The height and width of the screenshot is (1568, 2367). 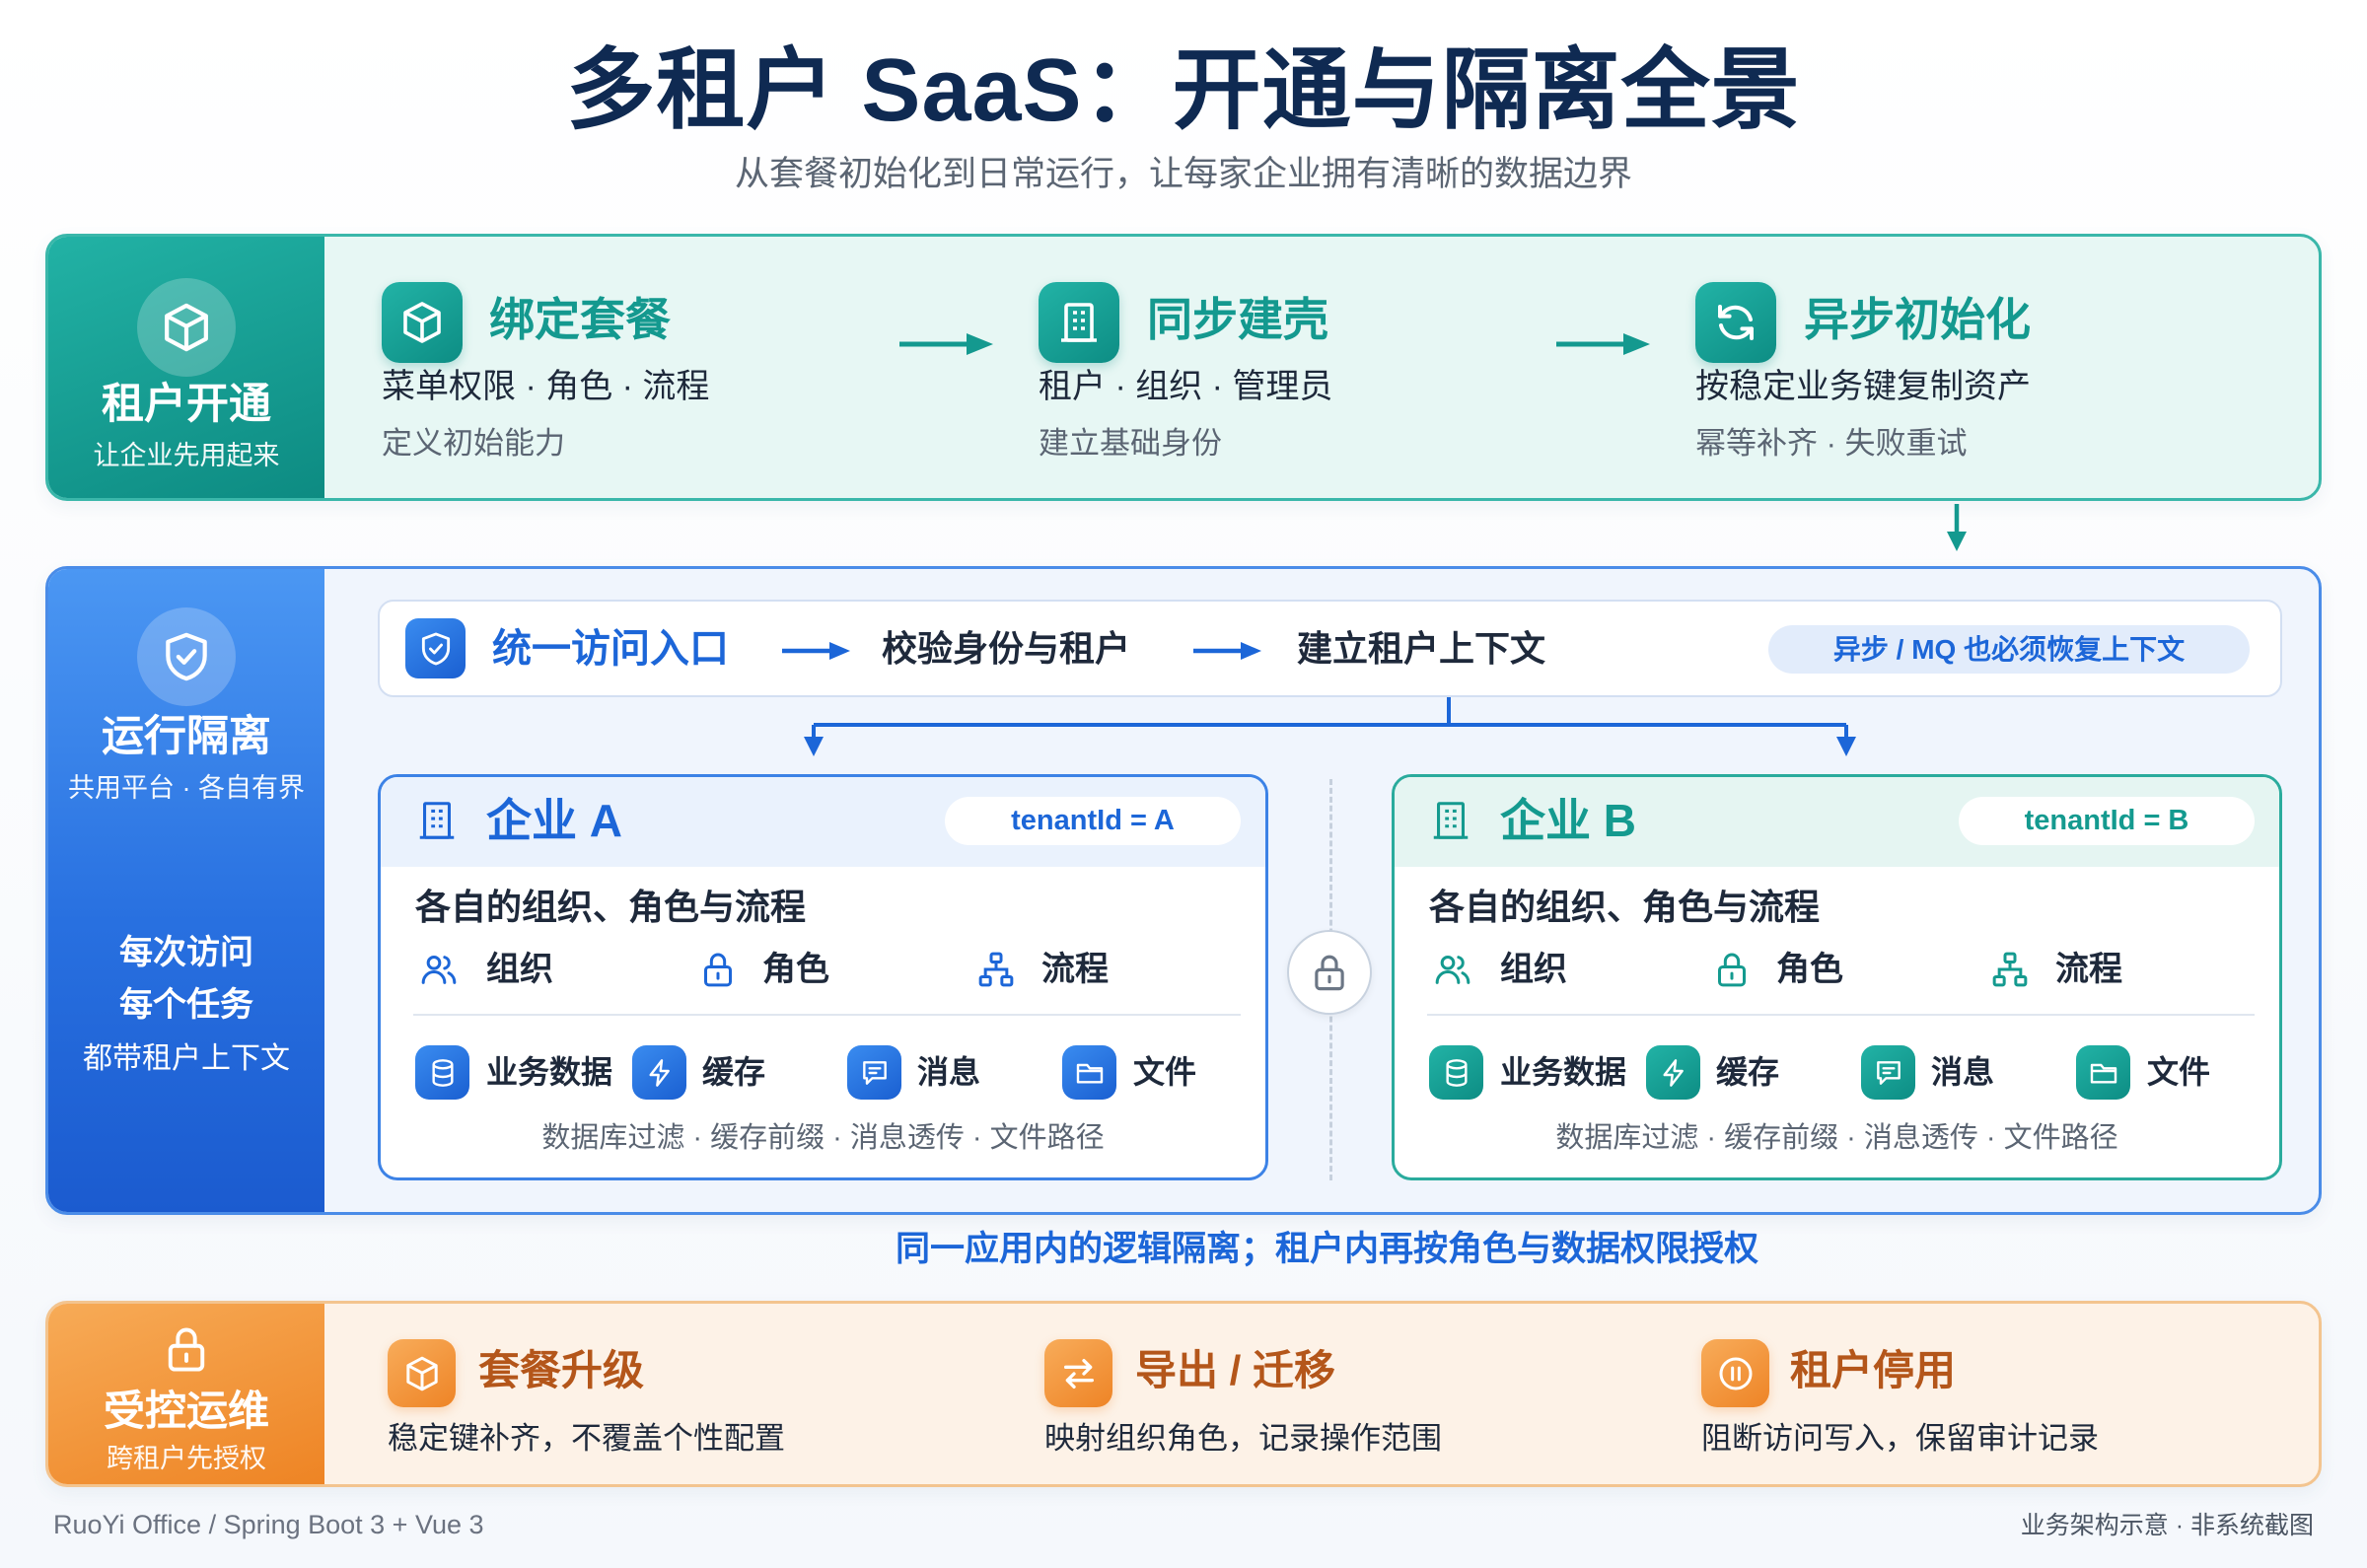 What do you see at coordinates (1235, 1370) in the screenshot?
I see `ops-title-export: 导出 / 迁移` at bounding box center [1235, 1370].